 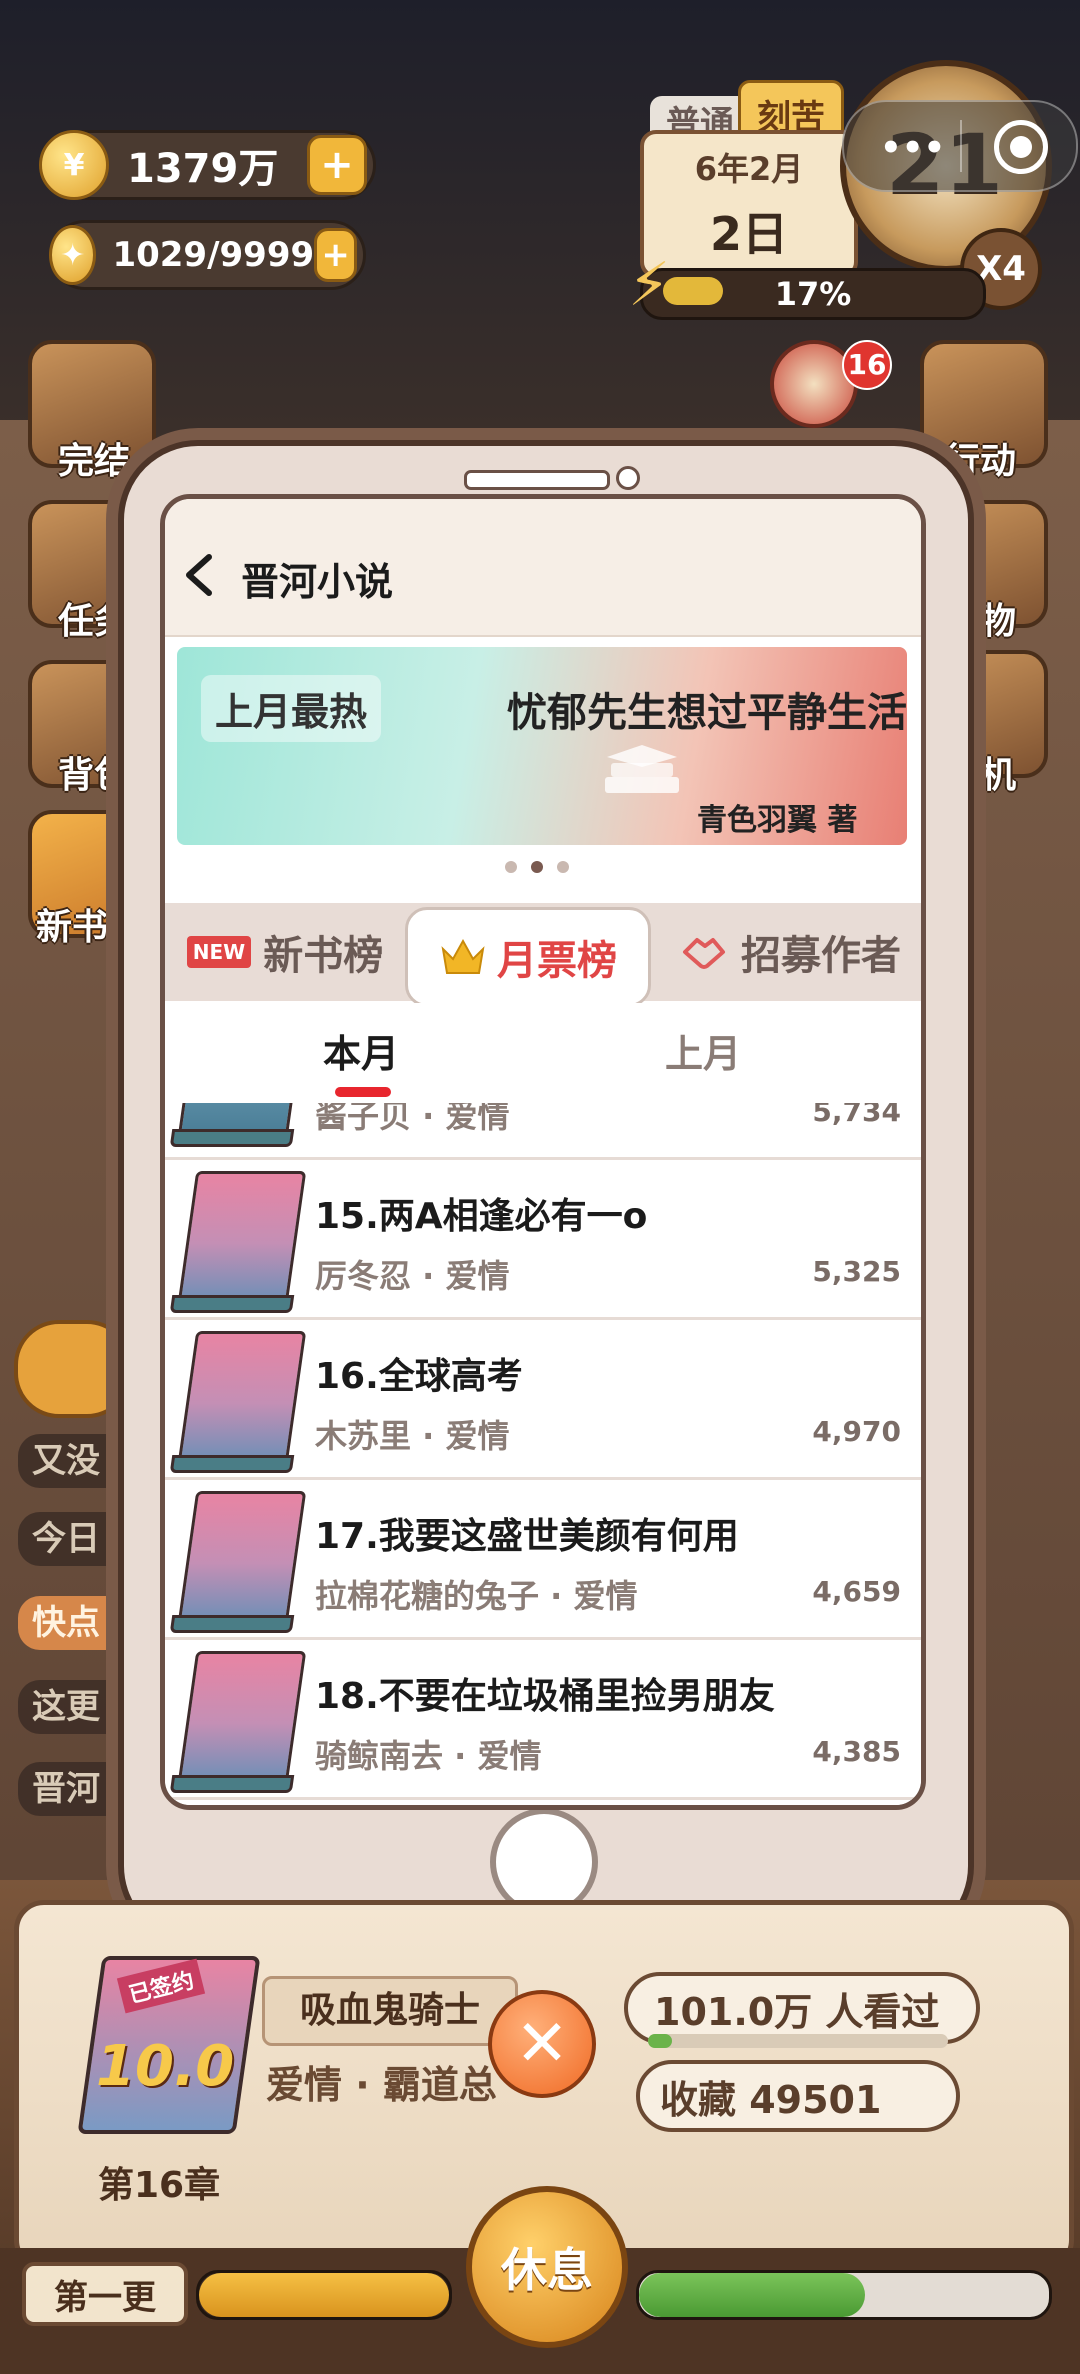 What do you see at coordinates (73, 1369) in the screenshot?
I see `treasure-chest-icon` at bounding box center [73, 1369].